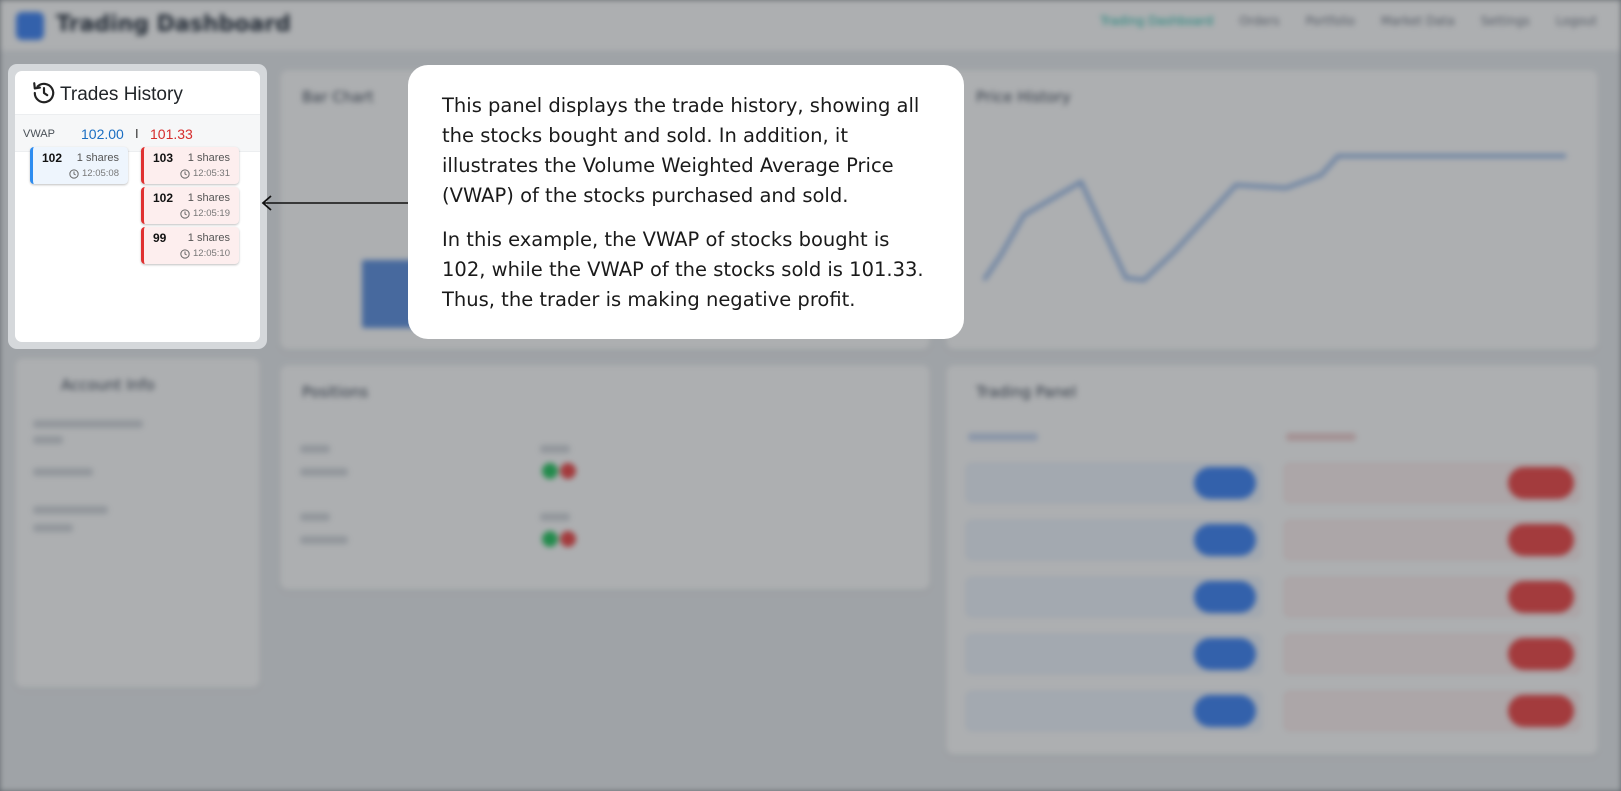  What do you see at coordinates (44, 95) in the screenshot?
I see `history-icon` at bounding box center [44, 95].